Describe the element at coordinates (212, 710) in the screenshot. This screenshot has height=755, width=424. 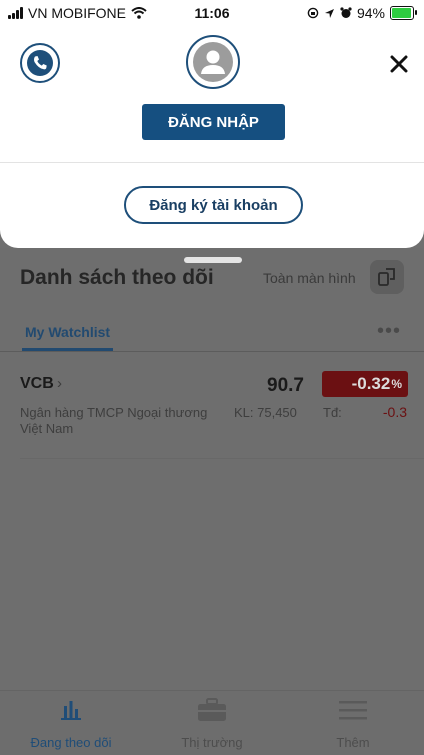
I see `briefcase-icon` at that location.